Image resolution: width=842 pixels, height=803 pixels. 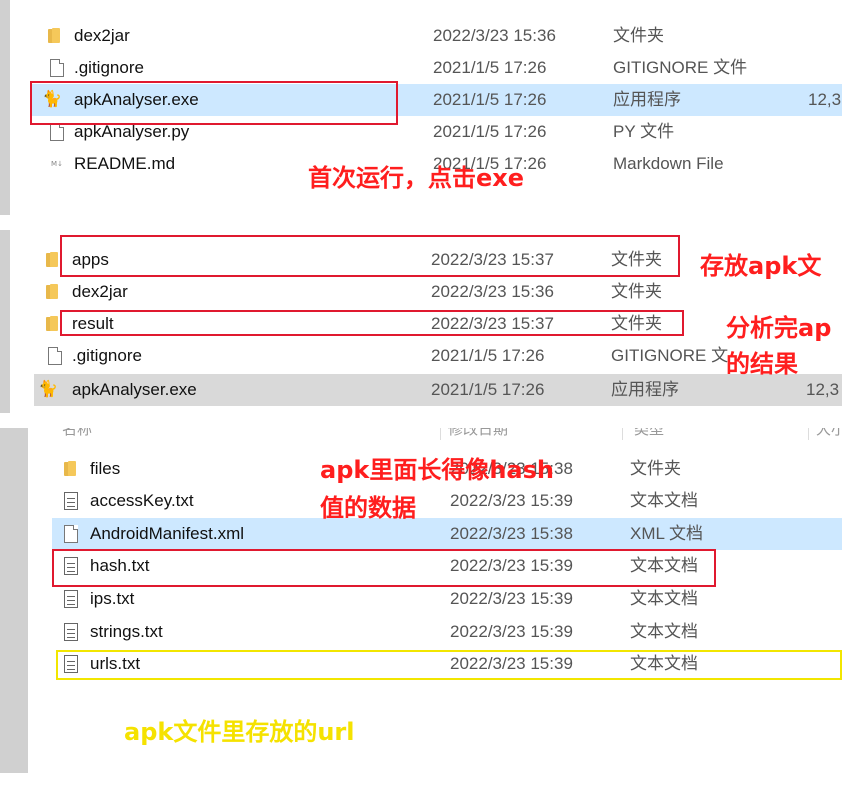 What do you see at coordinates (644, 131) in the screenshot?
I see `file-type: PY 文件` at bounding box center [644, 131].